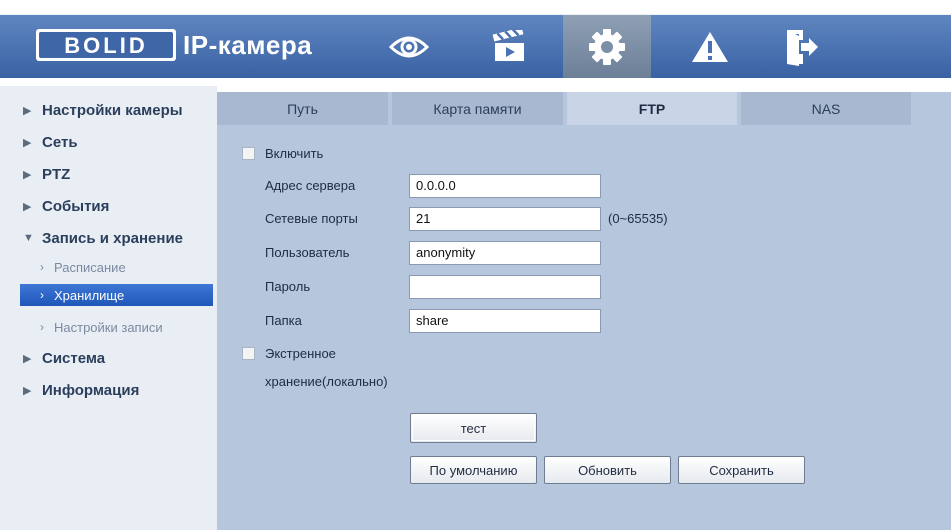 The width and height of the screenshot is (951, 530). What do you see at coordinates (477, 108) in the screenshot?
I see `tab-memory-card: Карта памяти` at bounding box center [477, 108].